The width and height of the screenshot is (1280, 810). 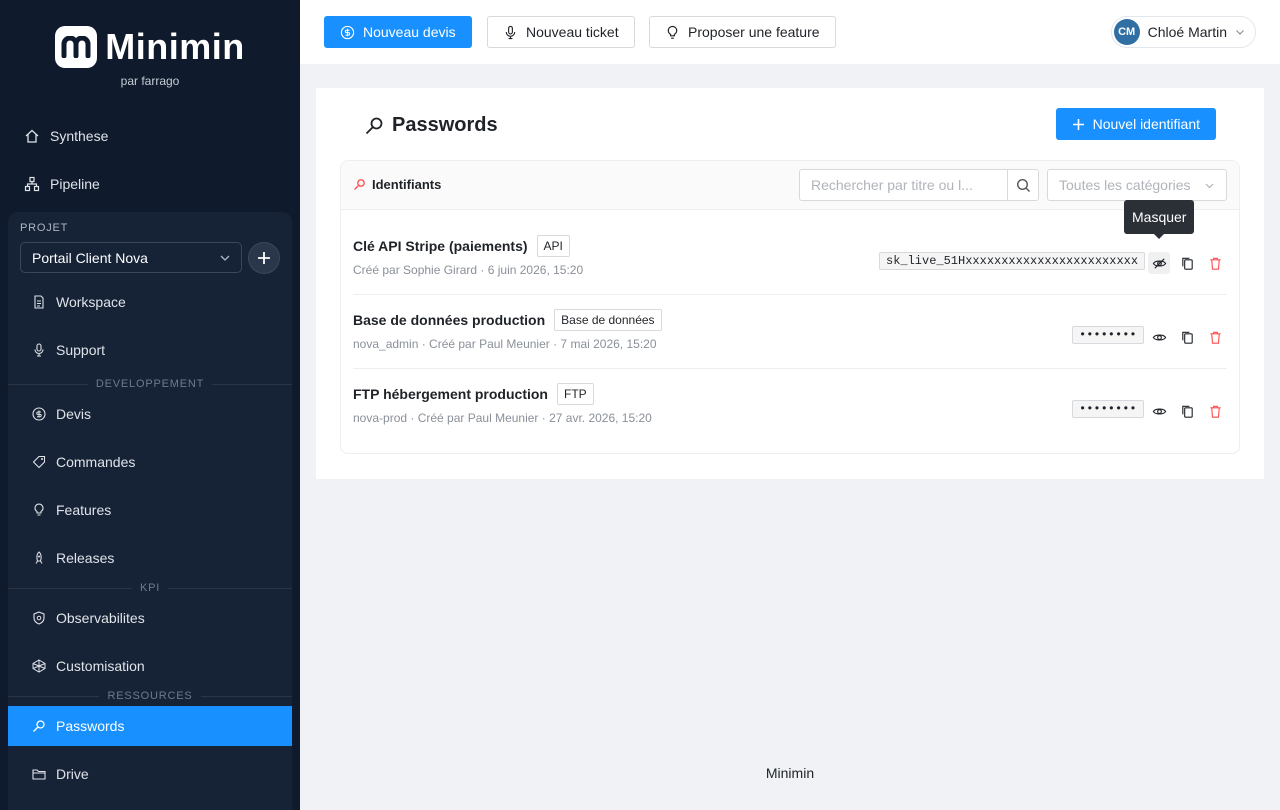 I want to click on hide-button, so click(x=1159, y=263).